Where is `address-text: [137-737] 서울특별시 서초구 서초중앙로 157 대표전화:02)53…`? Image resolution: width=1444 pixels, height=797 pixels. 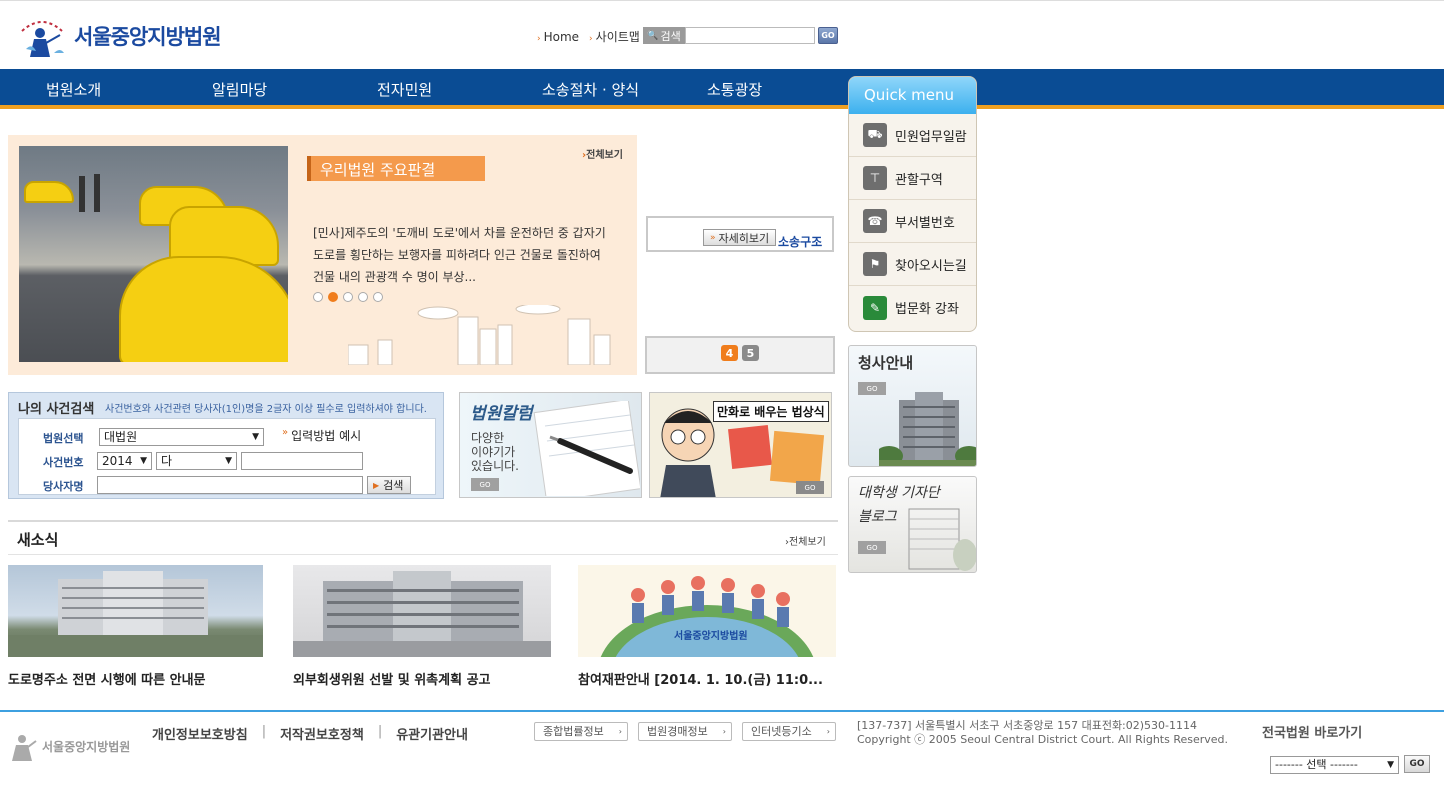 address-text: [137-737] 서울특별시 서초구 서초중앙로 157 대표전화:02)53… is located at coordinates (1027, 725).